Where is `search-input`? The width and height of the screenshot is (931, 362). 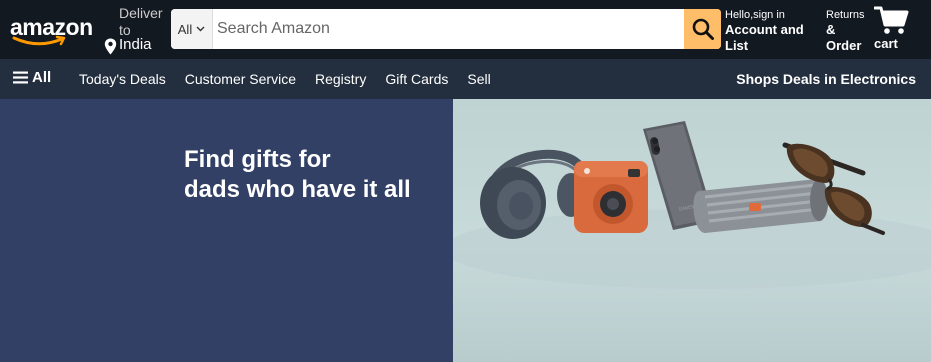
search-input is located at coordinates (448, 29).